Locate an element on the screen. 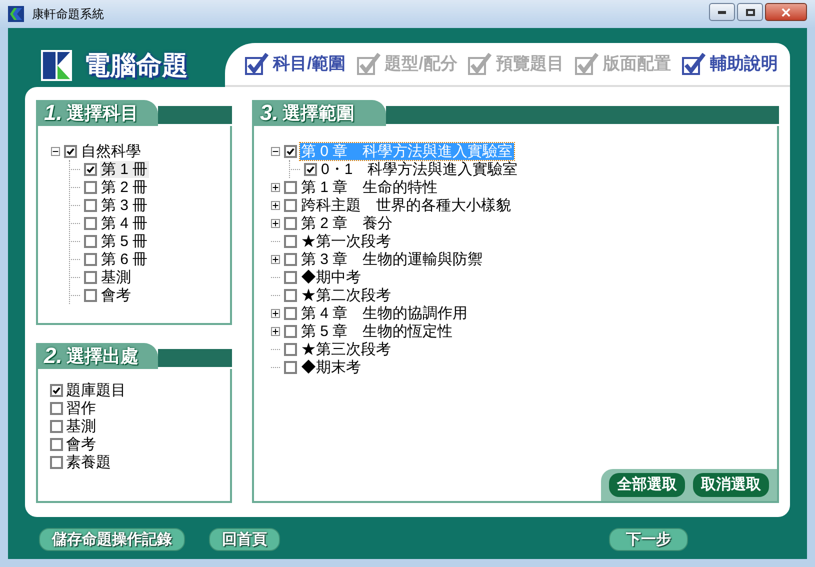  tree-item: ★第二次段考 is located at coordinates (346, 295).